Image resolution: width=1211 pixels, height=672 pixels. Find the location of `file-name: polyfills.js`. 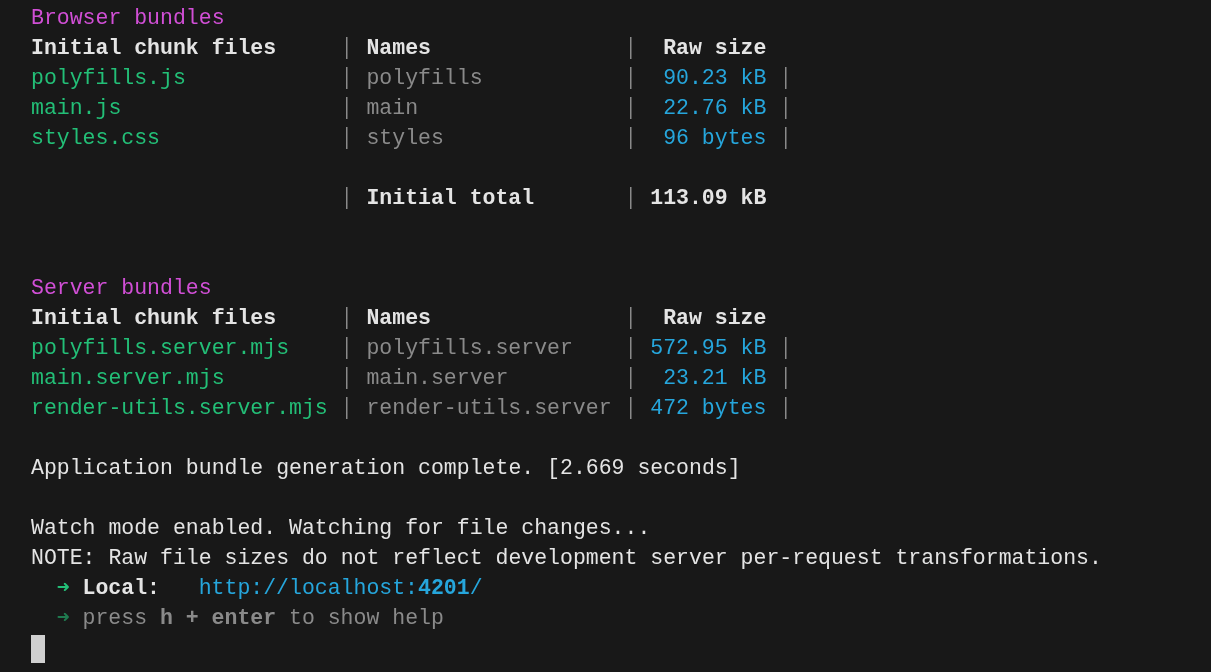

file-name: polyfills.js is located at coordinates (109, 78).